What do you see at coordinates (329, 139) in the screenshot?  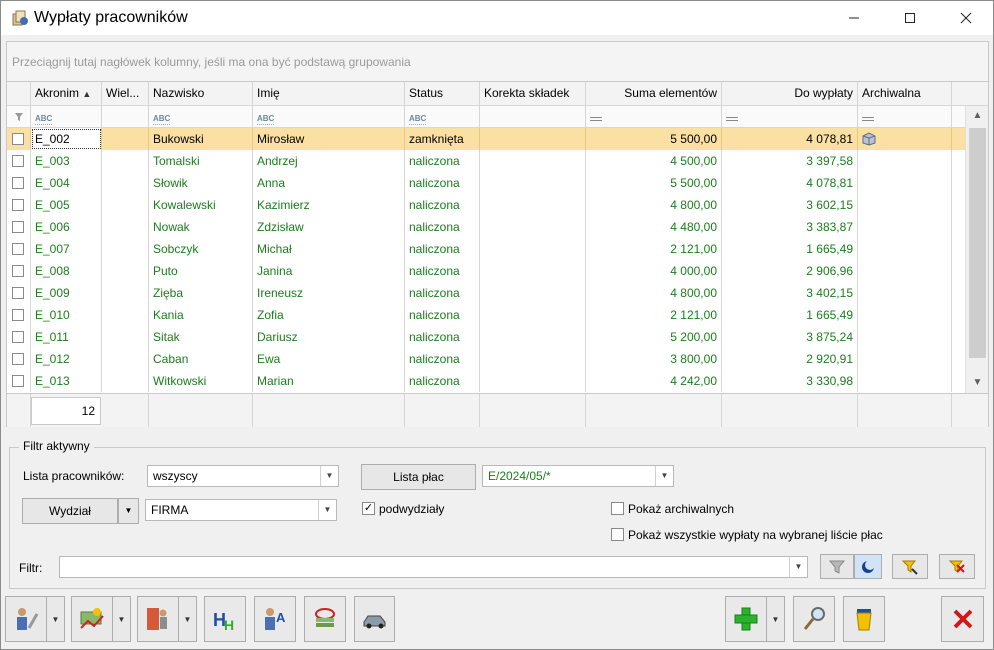 I see `cell-imie: Mirosław` at bounding box center [329, 139].